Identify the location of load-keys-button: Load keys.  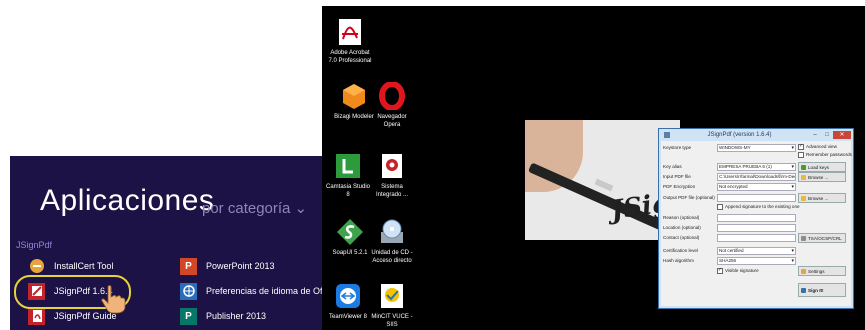
(822, 167).